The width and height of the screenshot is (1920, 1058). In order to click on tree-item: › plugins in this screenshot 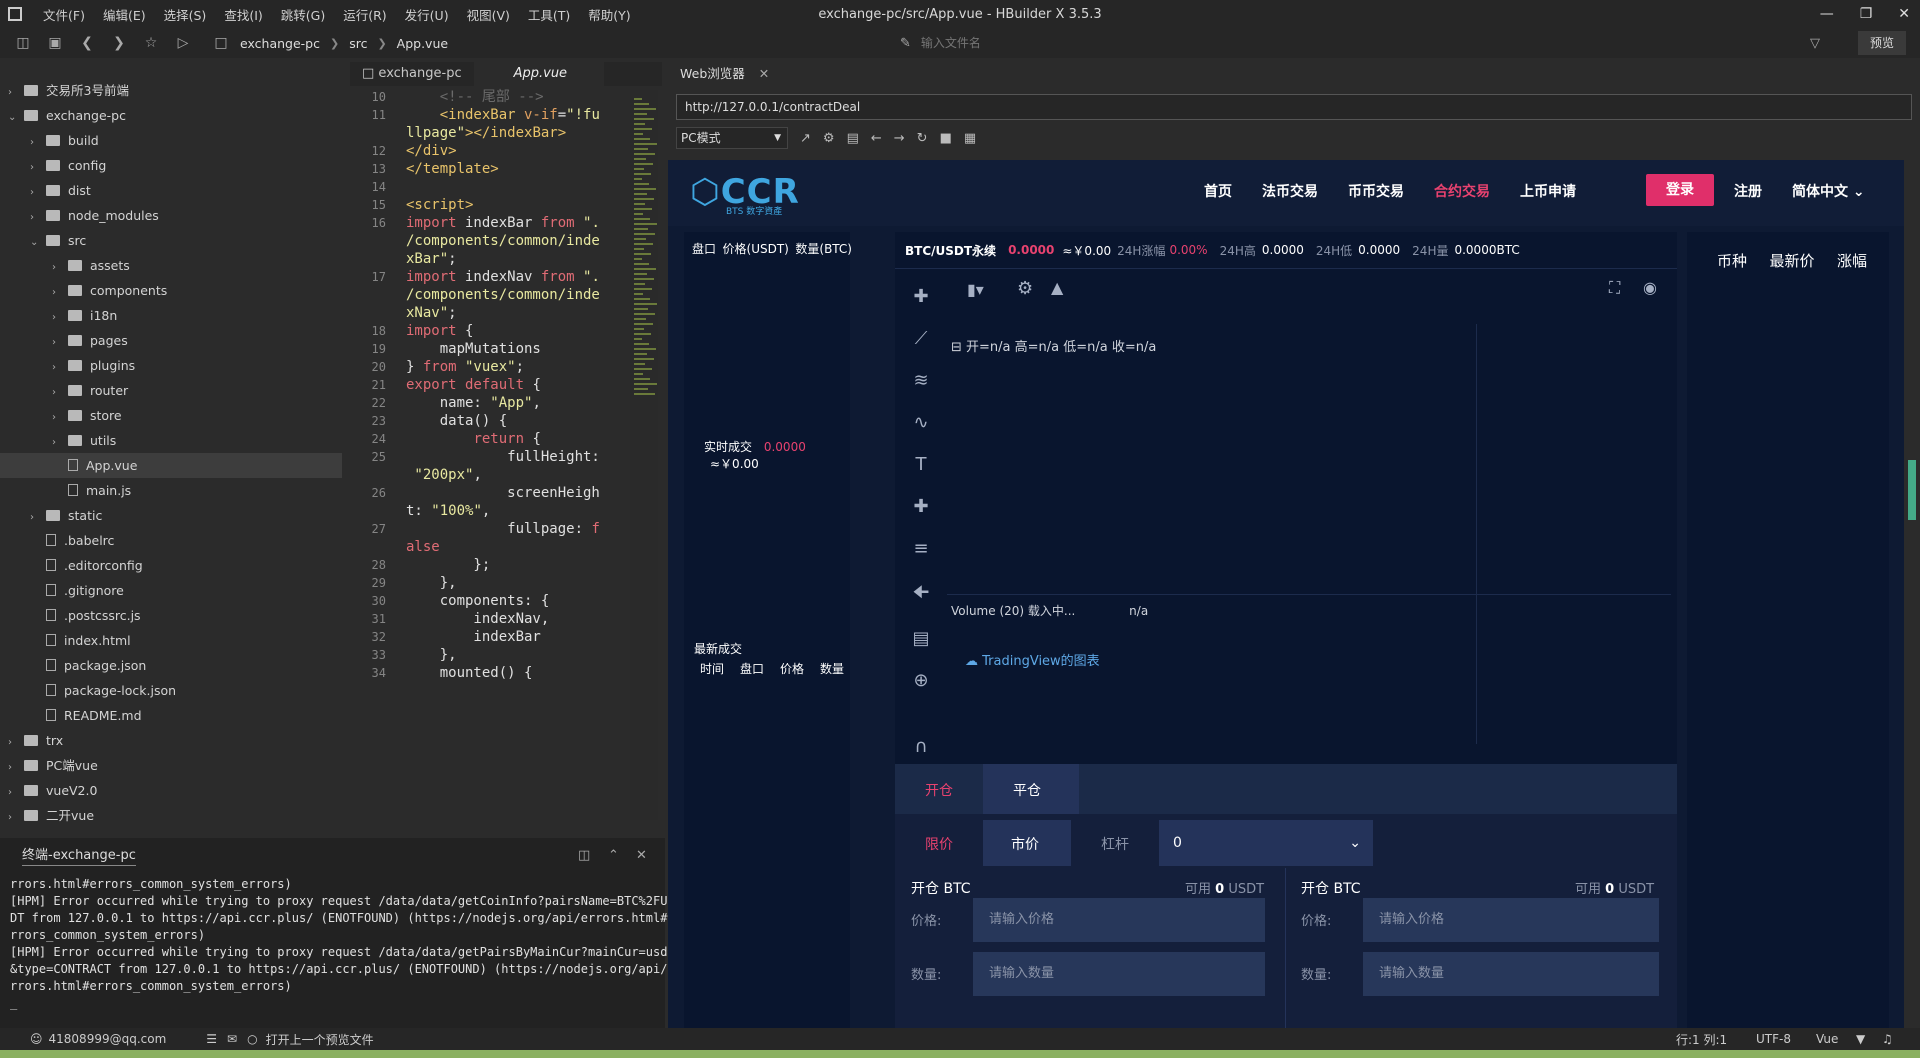, I will do `click(93, 365)`.